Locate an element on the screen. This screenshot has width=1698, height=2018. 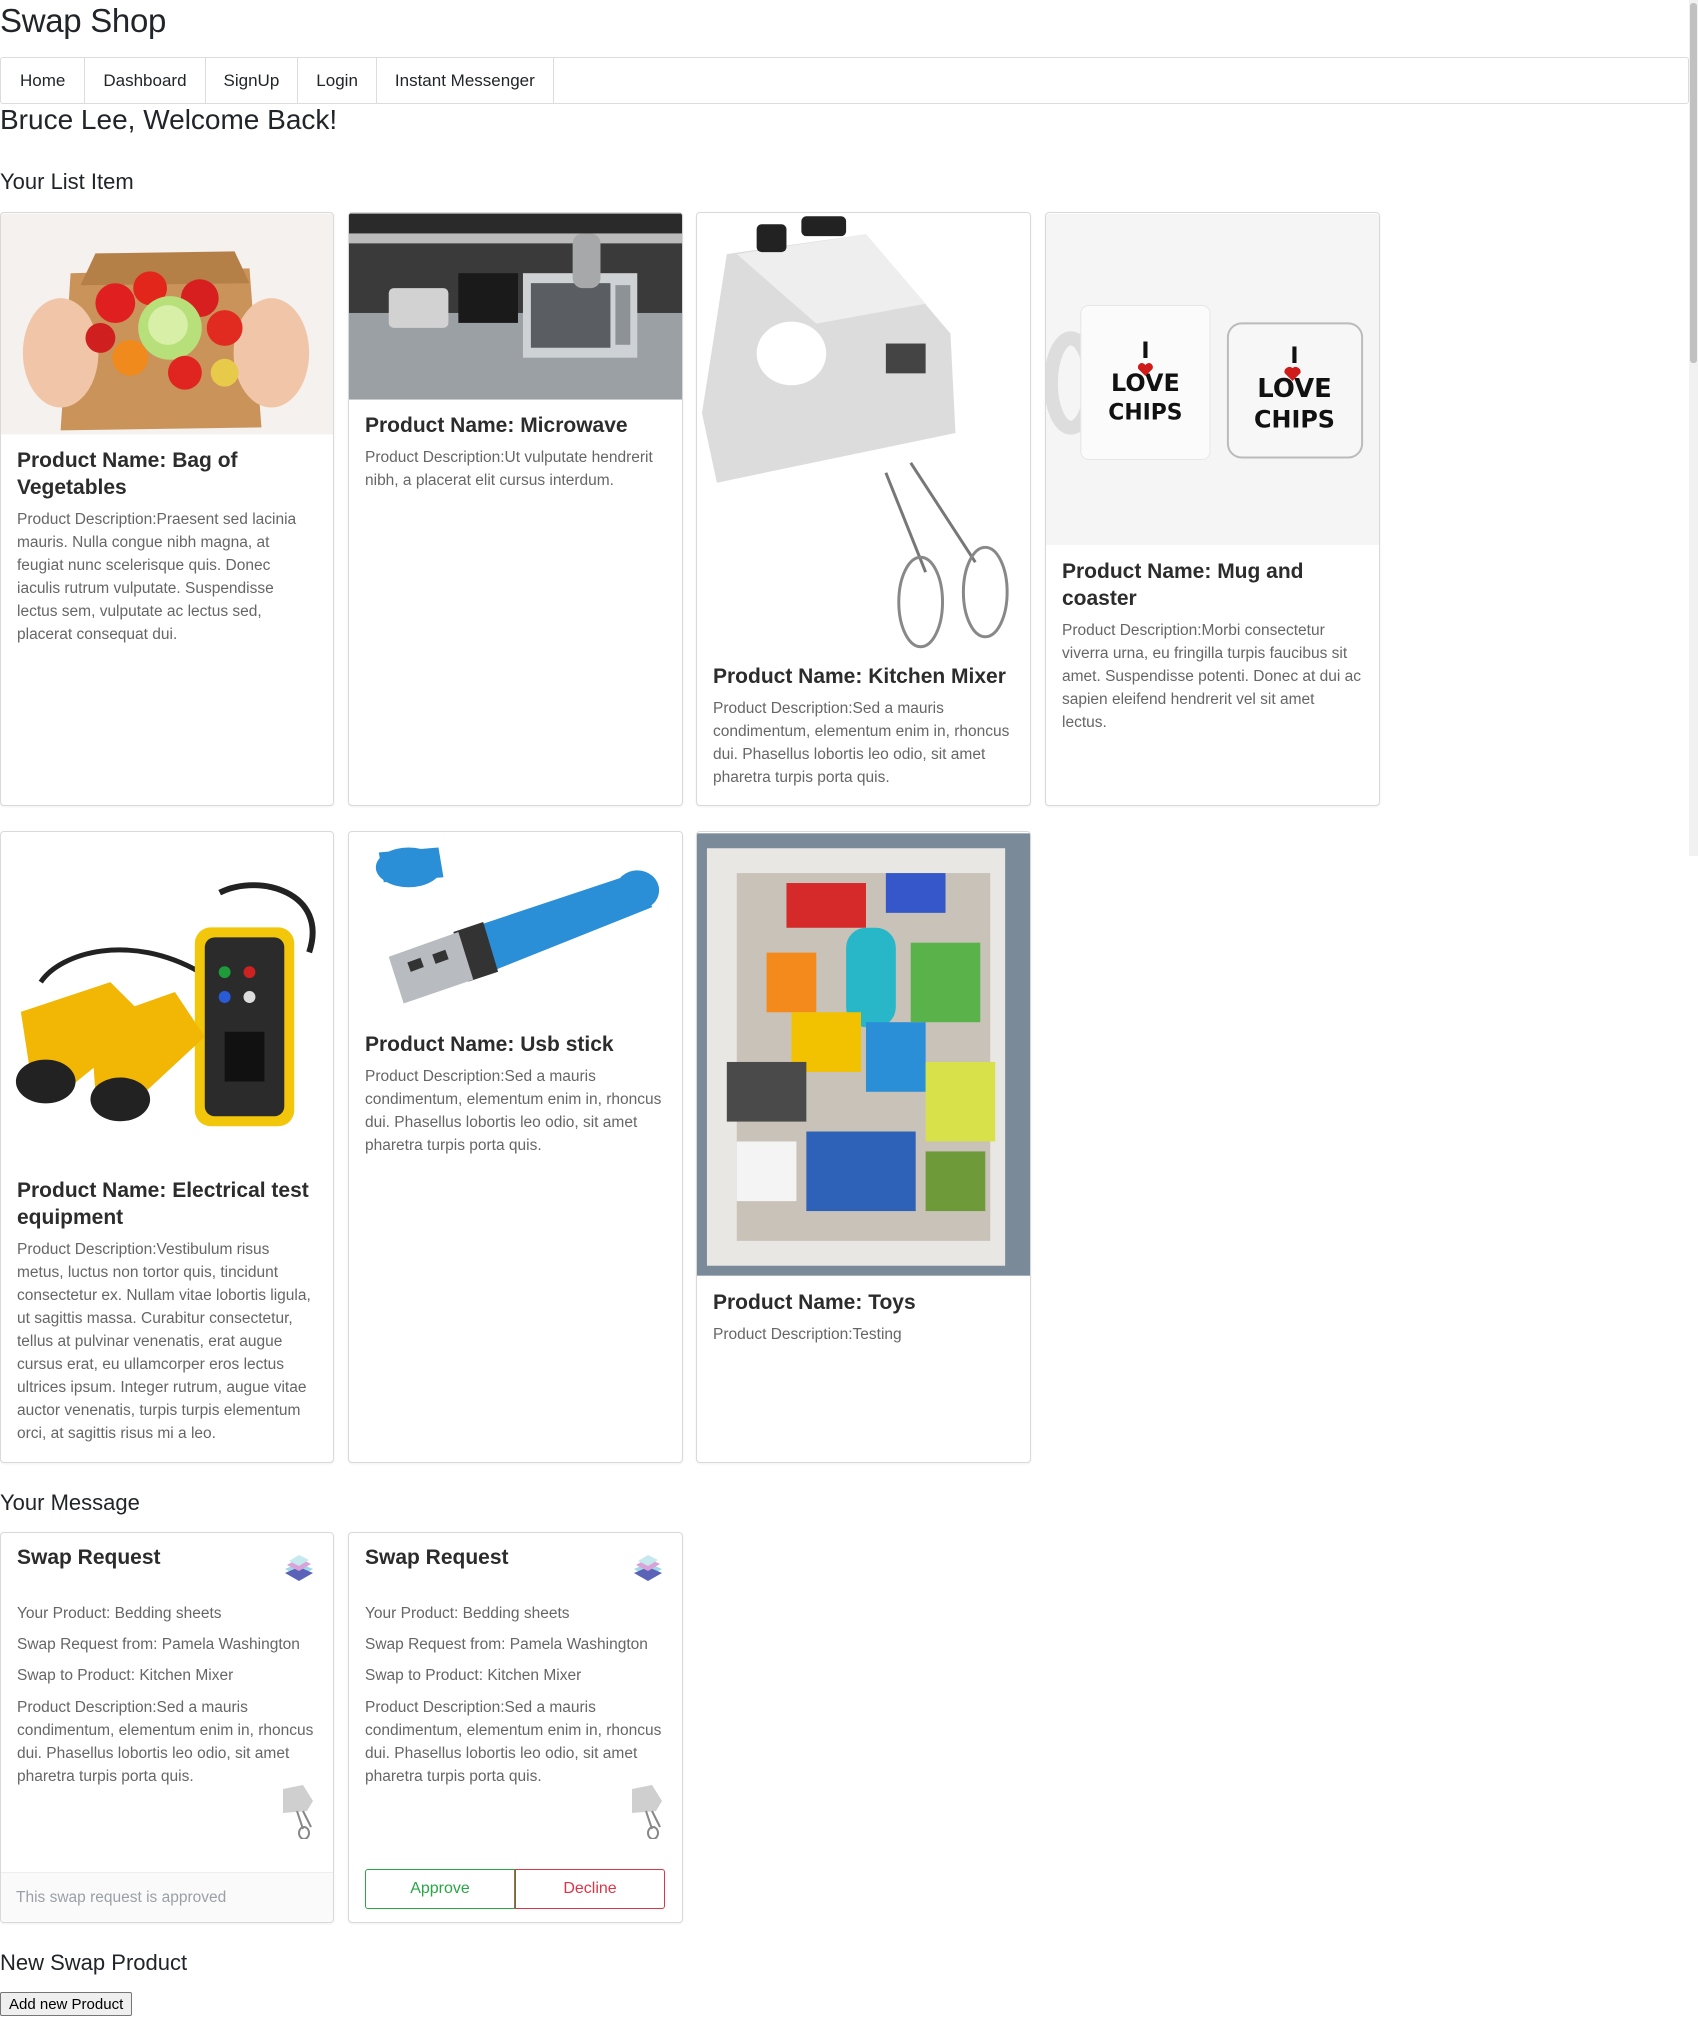
coaster-lettering: I is located at coordinates (1294, 356).